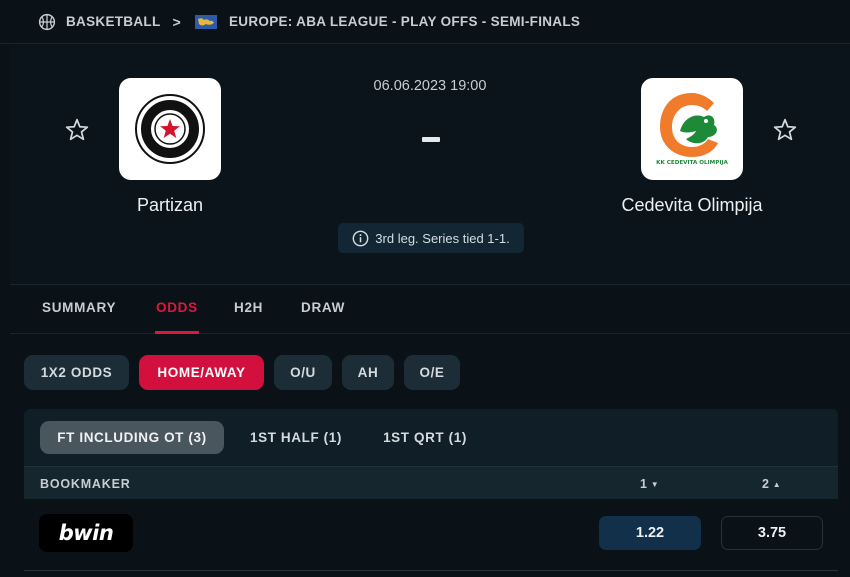  Describe the element at coordinates (76, 372) in the screenshot. I see `odds-type-1x2: 1X2 ODDS` at that location.